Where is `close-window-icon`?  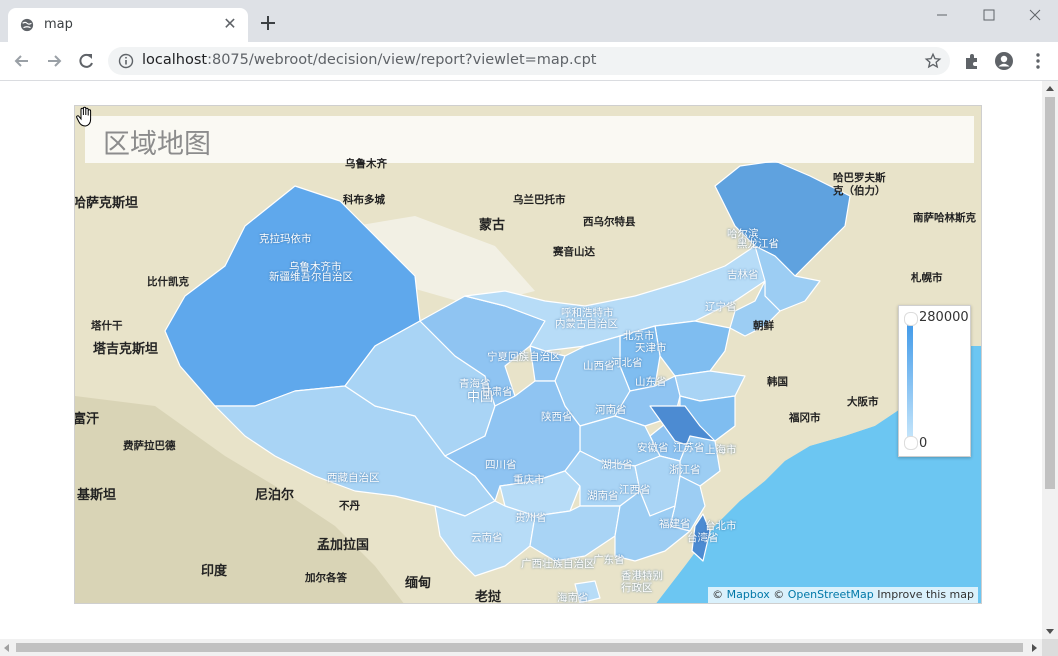
close-window-icon is located at coordinates (1035, 15).